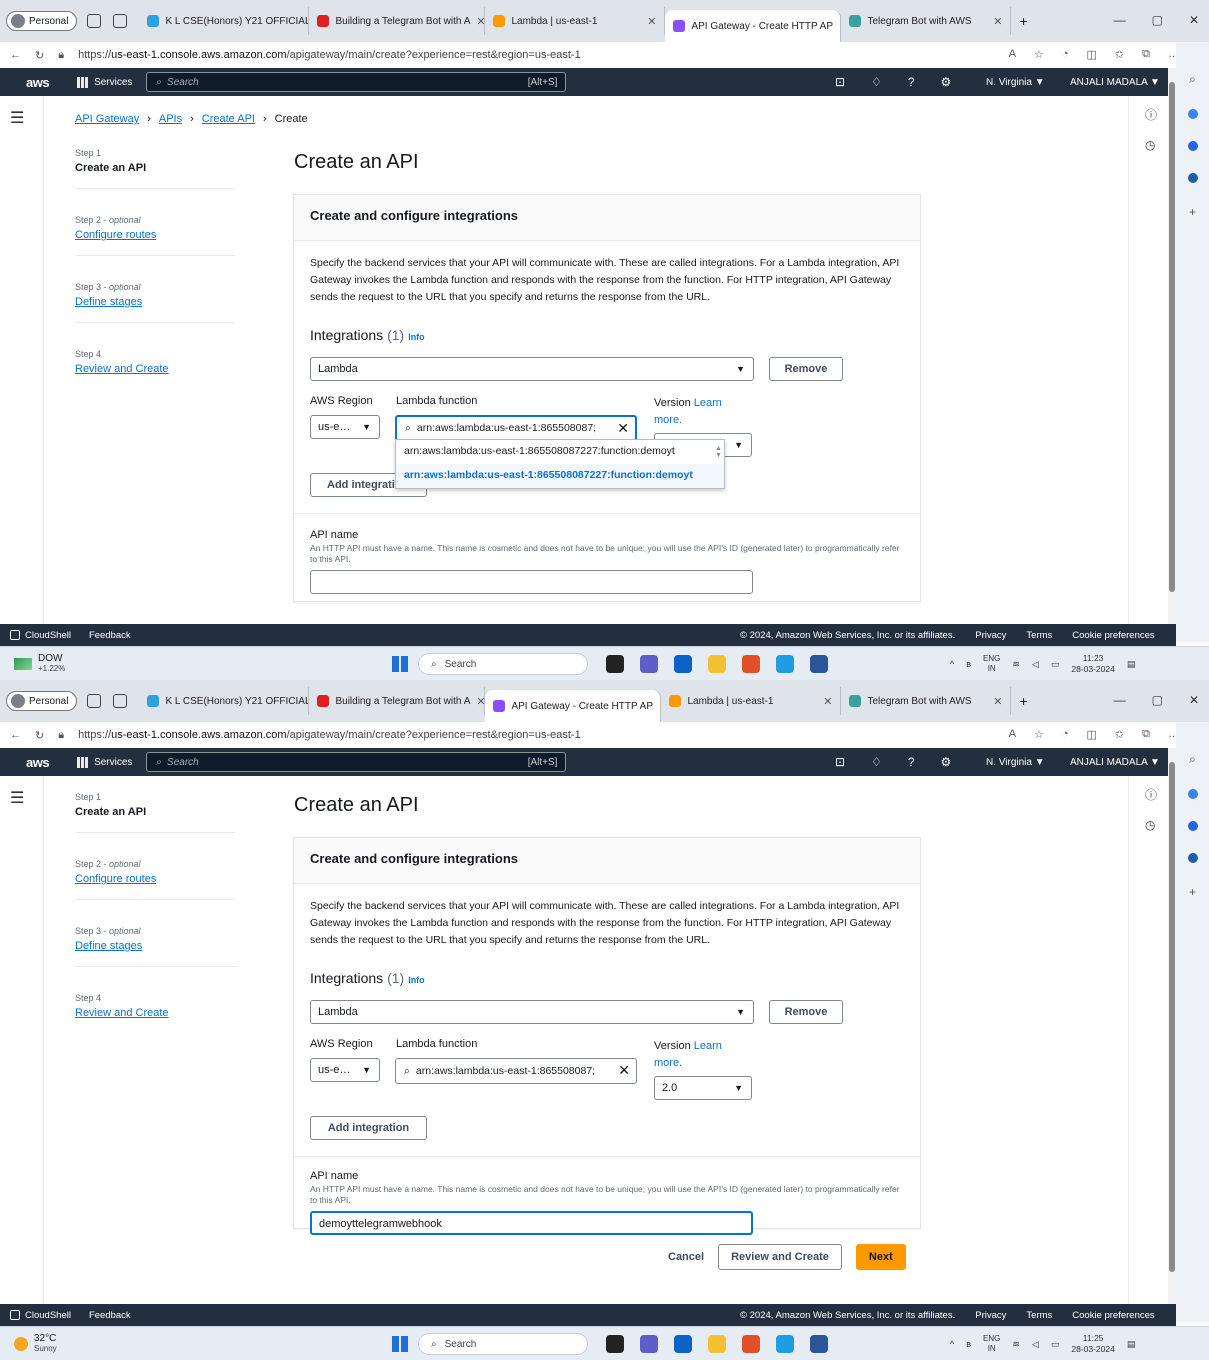 This screenshot has height=1360, width=1209. I want to click on notification-icon: ▤, so click(1131, 664).